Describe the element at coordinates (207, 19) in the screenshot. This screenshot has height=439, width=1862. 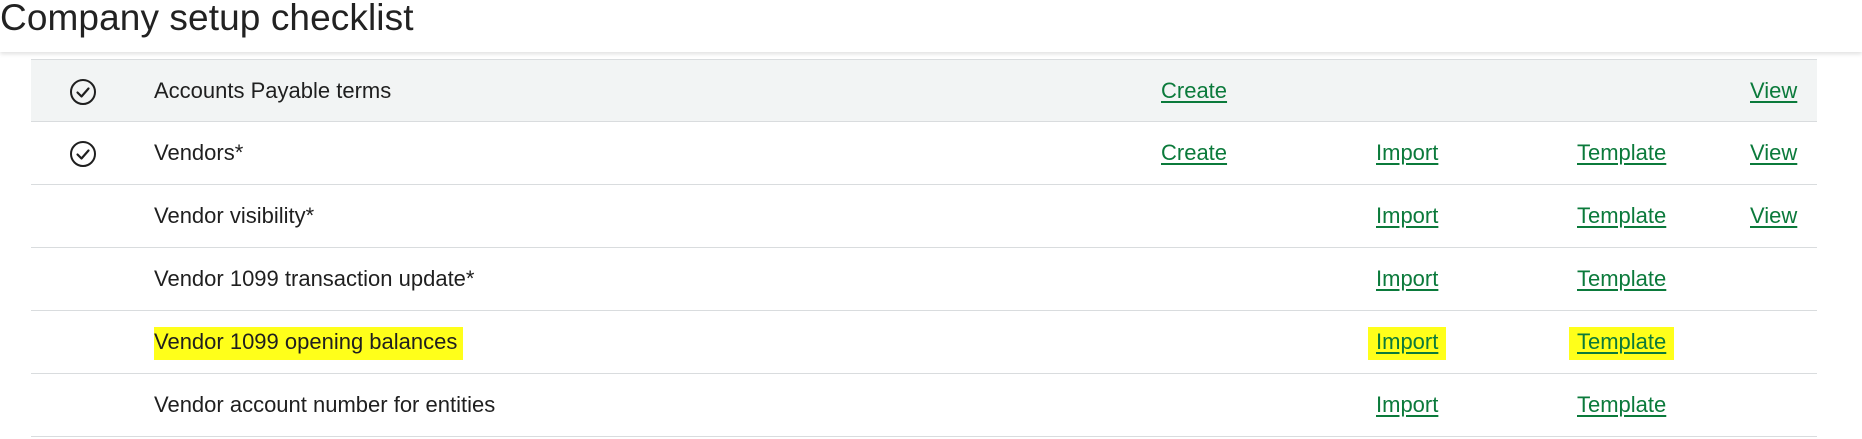
I see `page-title: Company setup checklist` at that location.